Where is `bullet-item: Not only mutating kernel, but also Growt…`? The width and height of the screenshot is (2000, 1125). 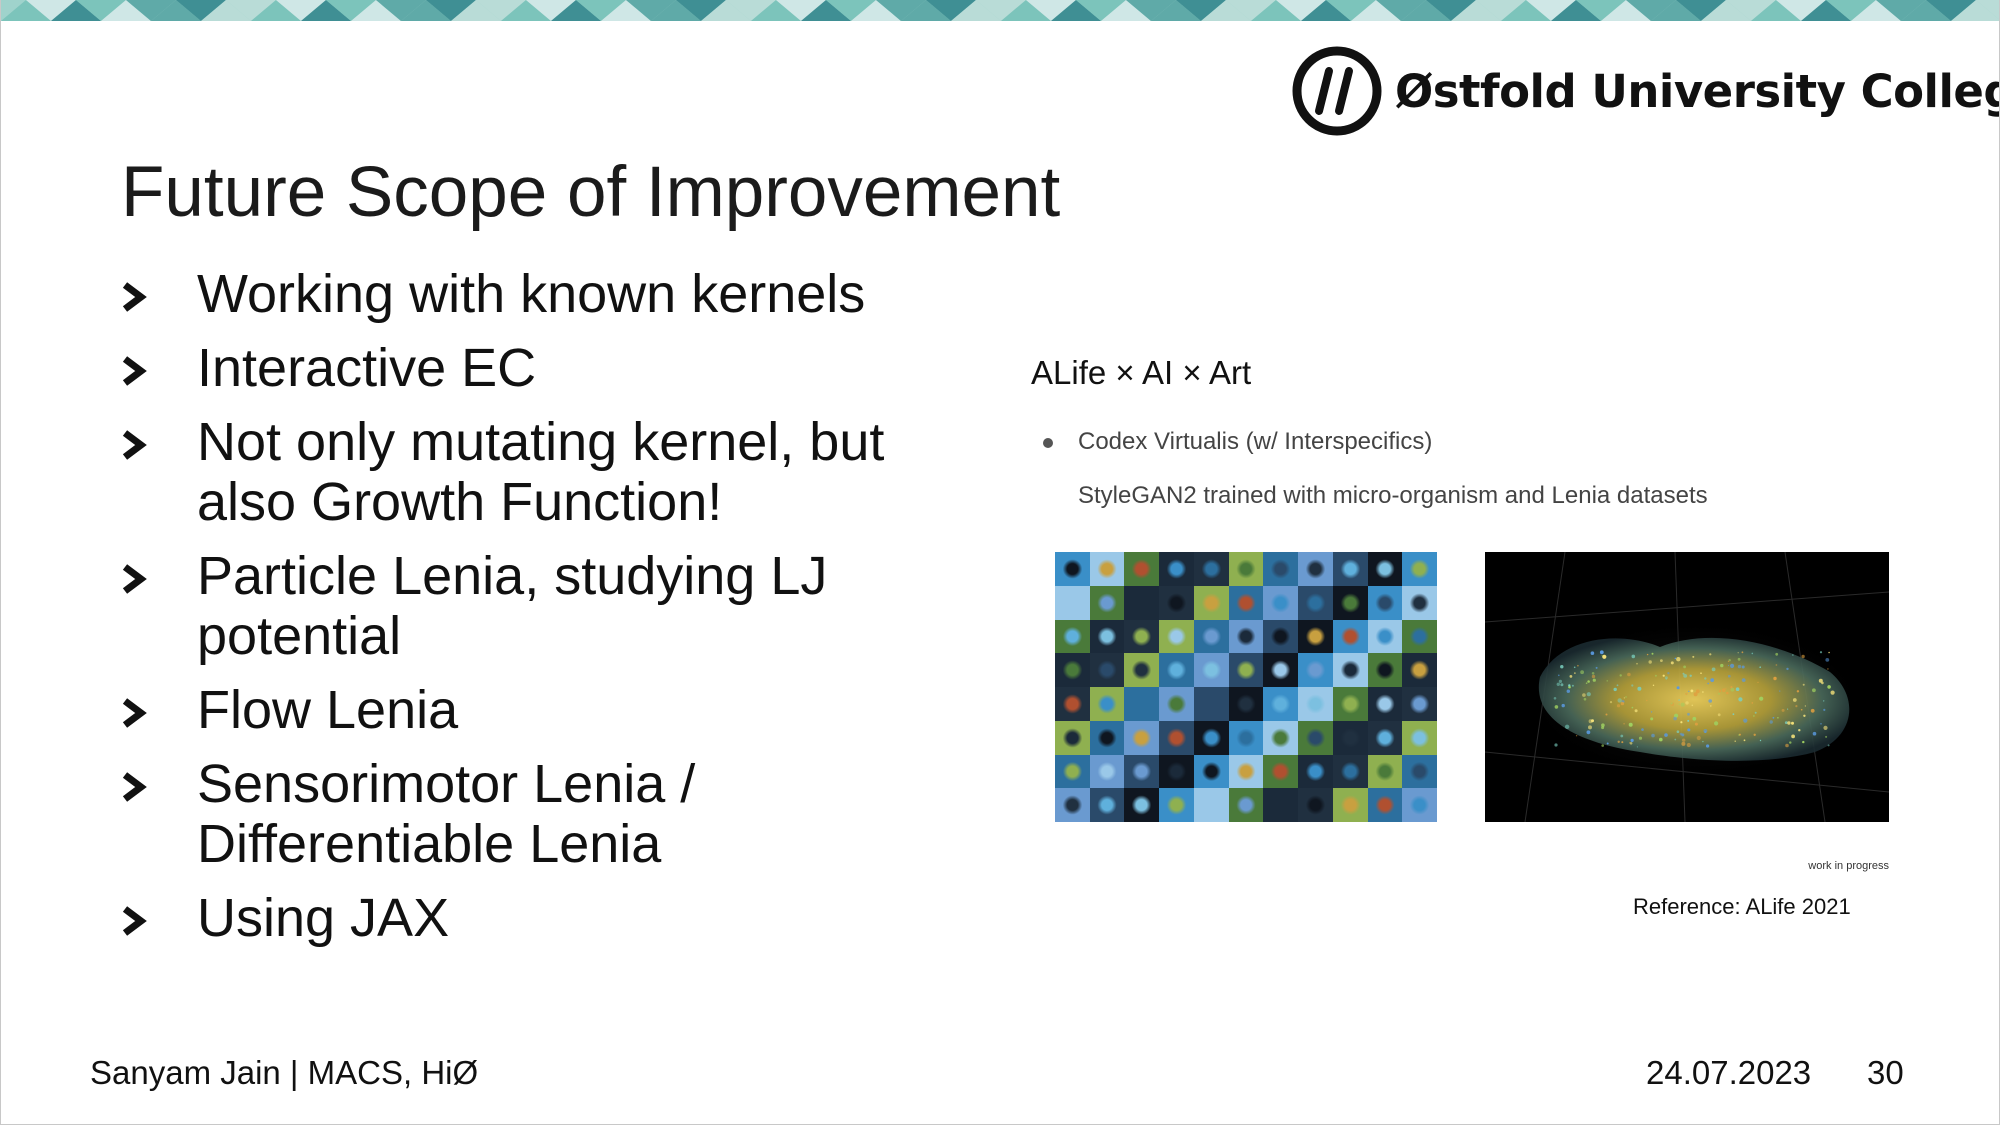 bullet-item: Not only mutating kernel, but also Growt… is located at coordinates (529, 472).